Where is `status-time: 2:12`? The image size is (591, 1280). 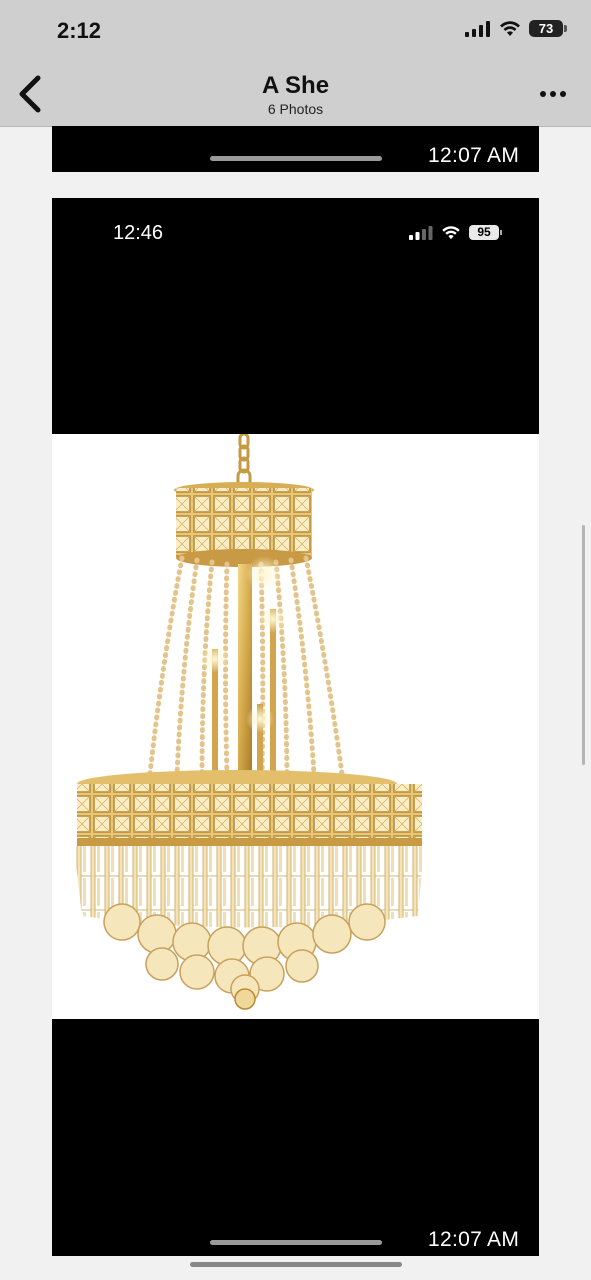 status-time: 2:12 is located at coordinates (79, 30).